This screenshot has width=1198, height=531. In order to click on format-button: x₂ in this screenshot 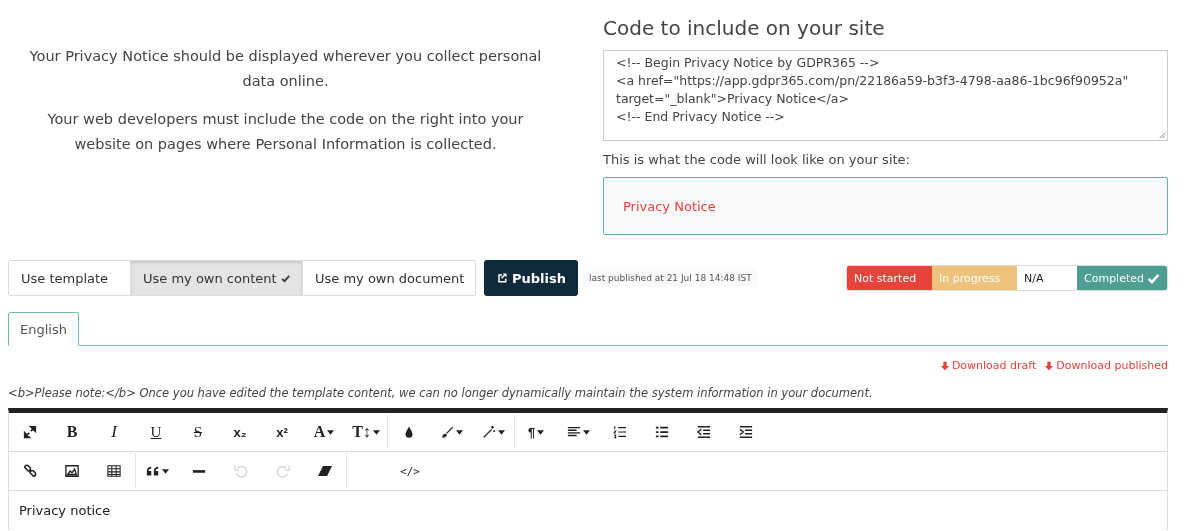, I will do `click(240, 432)`.